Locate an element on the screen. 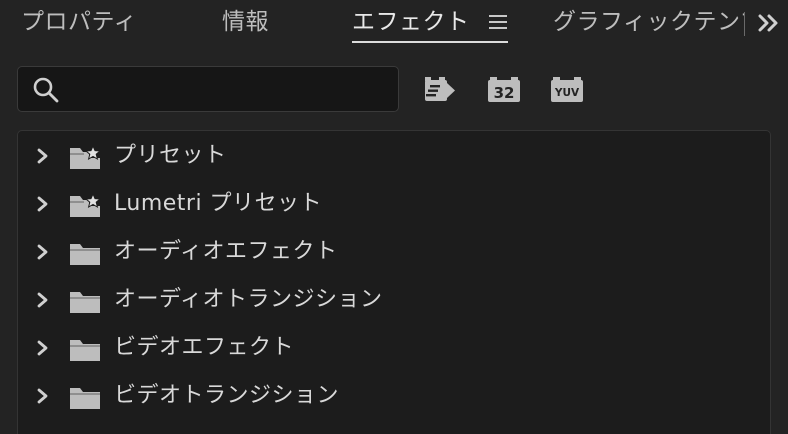  tree-item: オーディオトランジション is located at coordinates (394, 300).